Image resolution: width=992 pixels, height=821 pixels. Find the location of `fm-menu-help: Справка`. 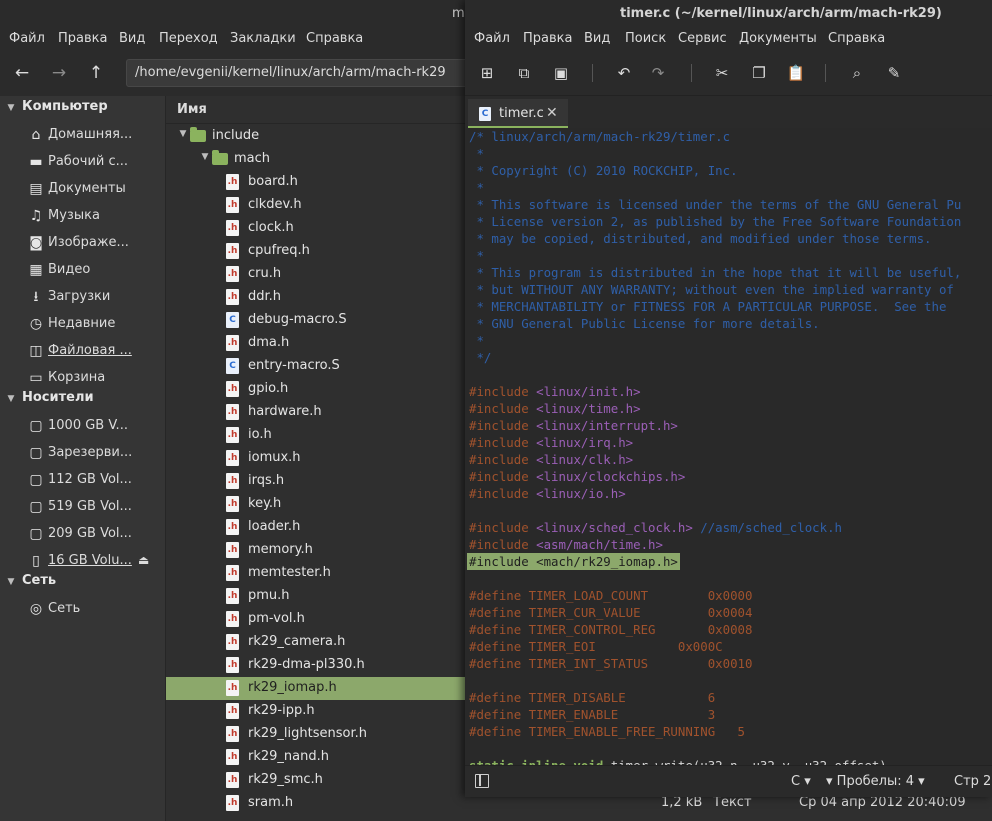

fm-menu-help: Справка is located at coordinates (334, 38).